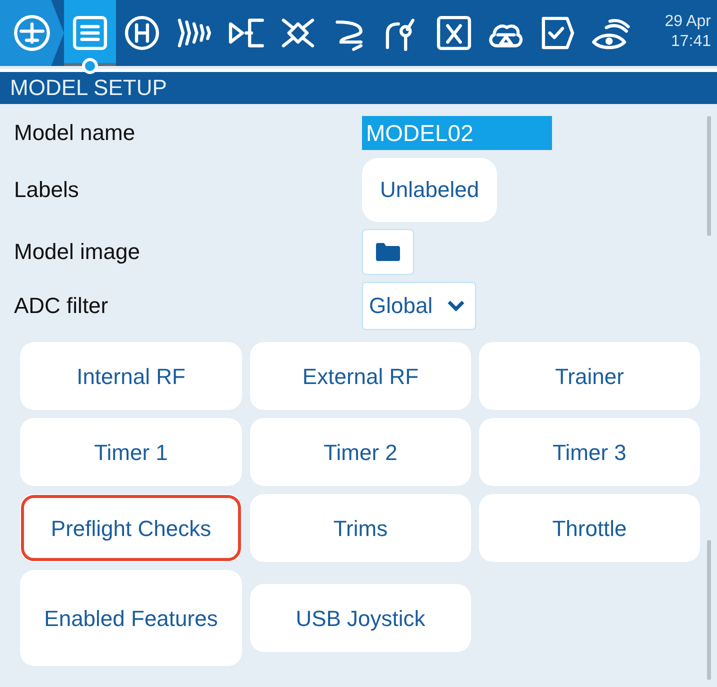  I want to click on section-button: Timer 2, so click(360, 452).